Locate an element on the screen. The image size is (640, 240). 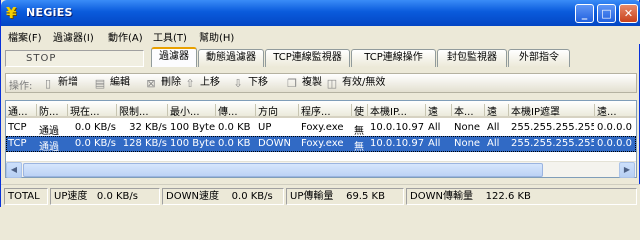
menu-bar: 檔案(F) 過濾器(I) 動作(A) 工具(T) 幫助(H) is located at coordinates (320, 35).